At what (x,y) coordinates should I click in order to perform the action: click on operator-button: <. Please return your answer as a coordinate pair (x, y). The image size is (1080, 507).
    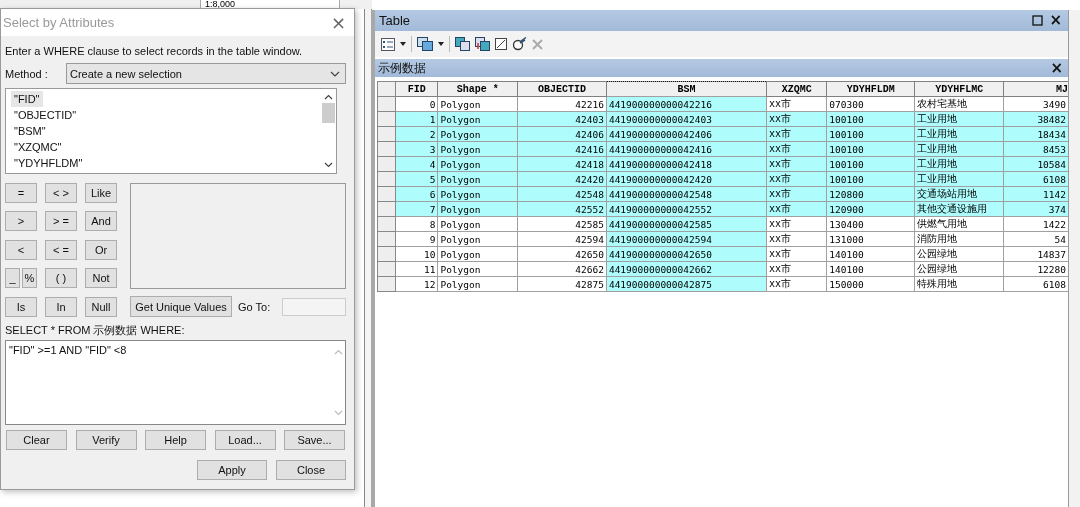
    Looking at the image, I should click on (21, 249).